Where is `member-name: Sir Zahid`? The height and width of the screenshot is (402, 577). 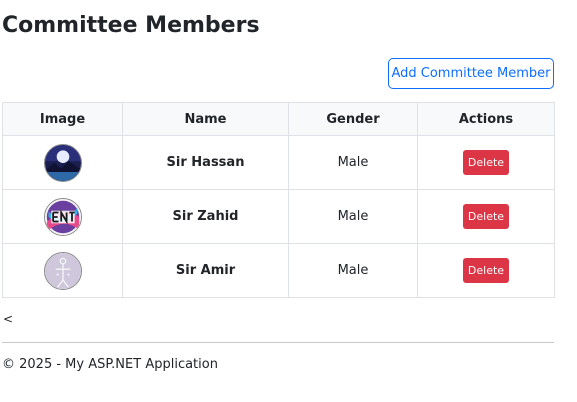
member-name: Sir Zahid is located at coordinates (205, 216).